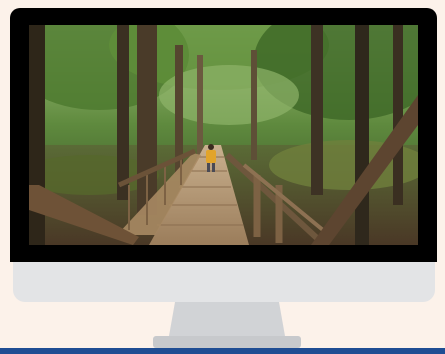  I want to click on monitor-stand, so click(227, 325).